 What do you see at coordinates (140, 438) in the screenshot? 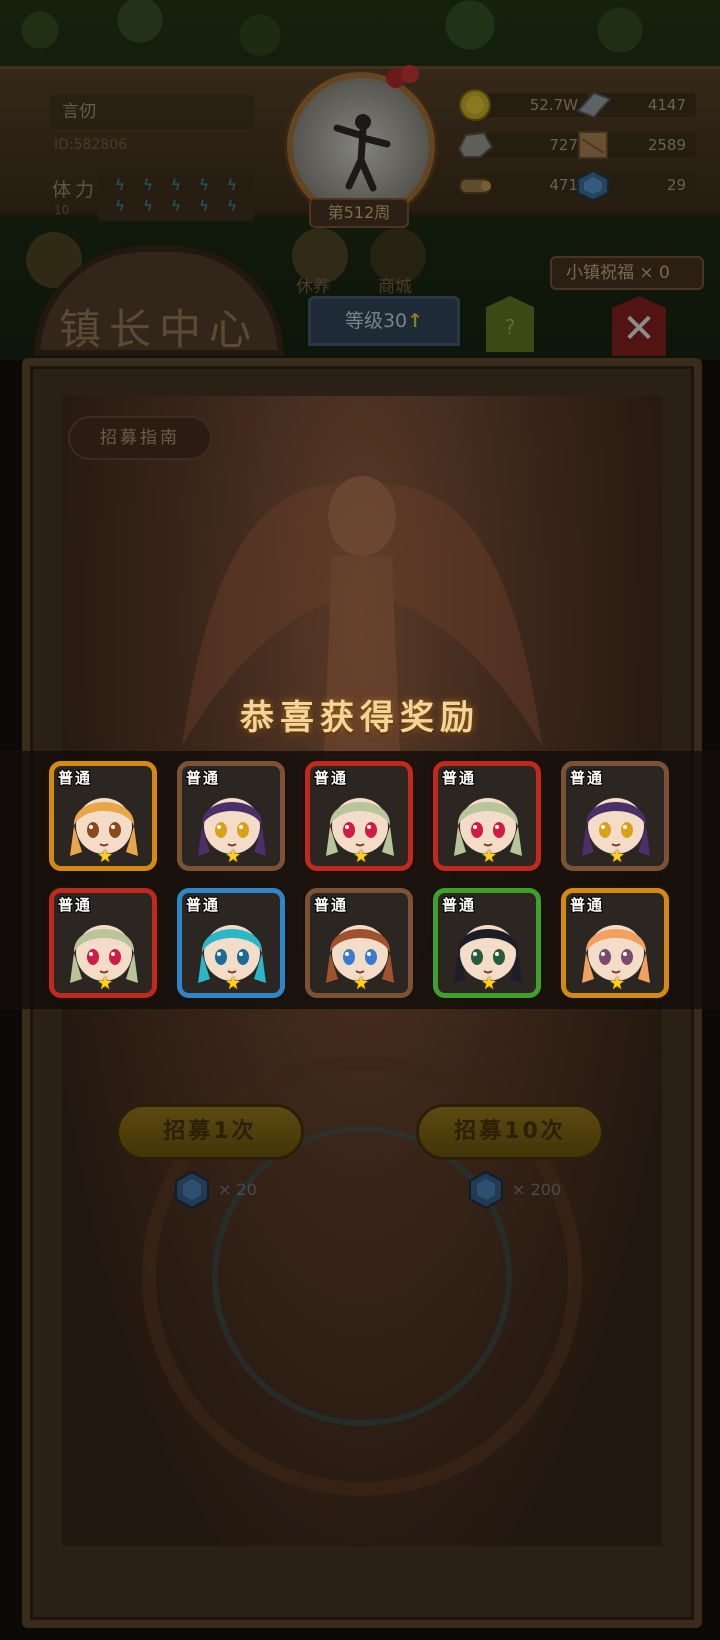
I see `recruit-guide-button: 招募指南` at bounding box center [140, 438].